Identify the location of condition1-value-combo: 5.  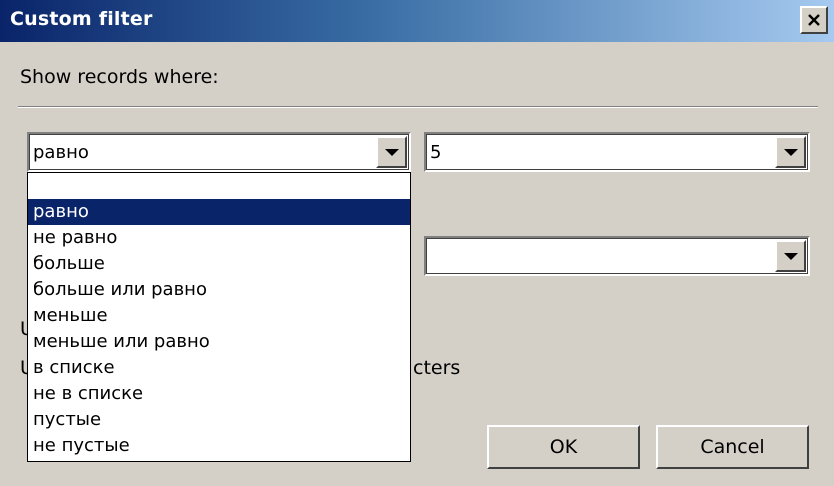
(617, 152).